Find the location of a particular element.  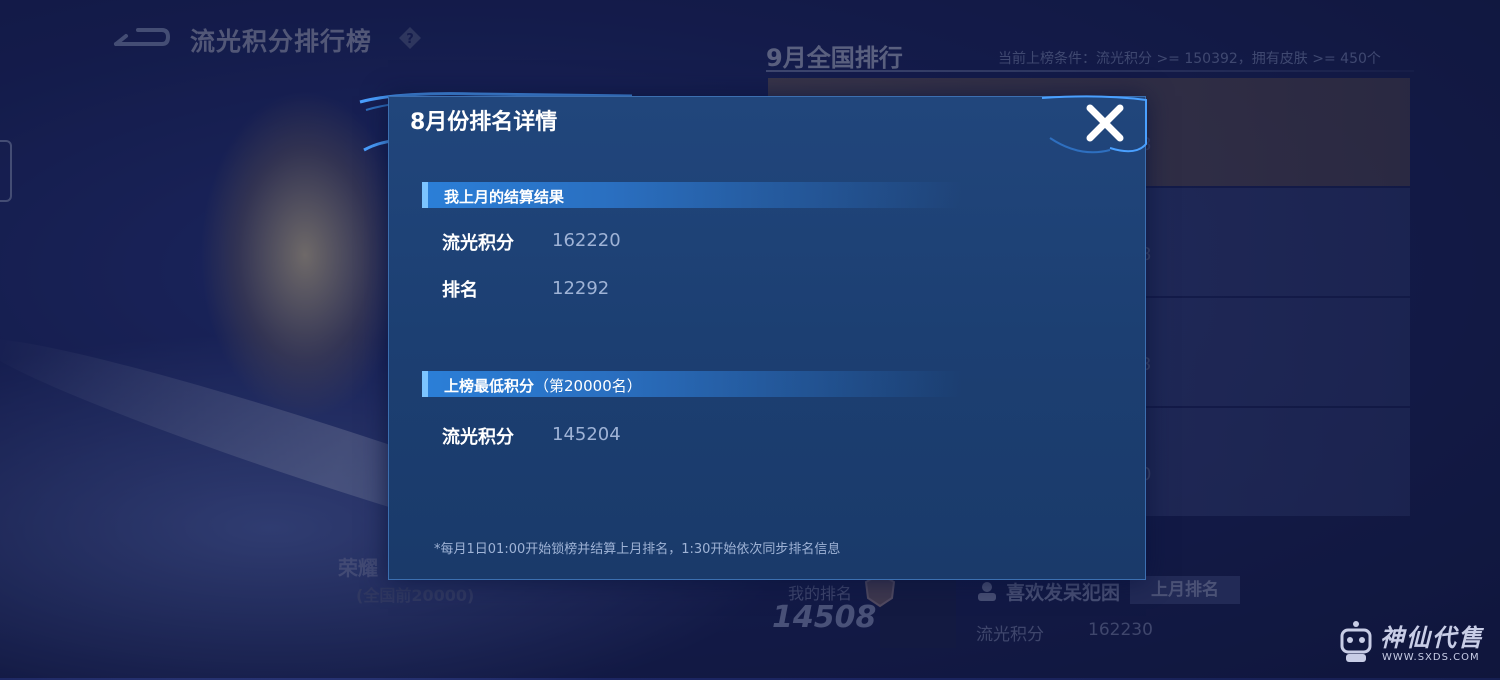

section-label: 我上月的结算结果 is located at coordinates (504, 197).